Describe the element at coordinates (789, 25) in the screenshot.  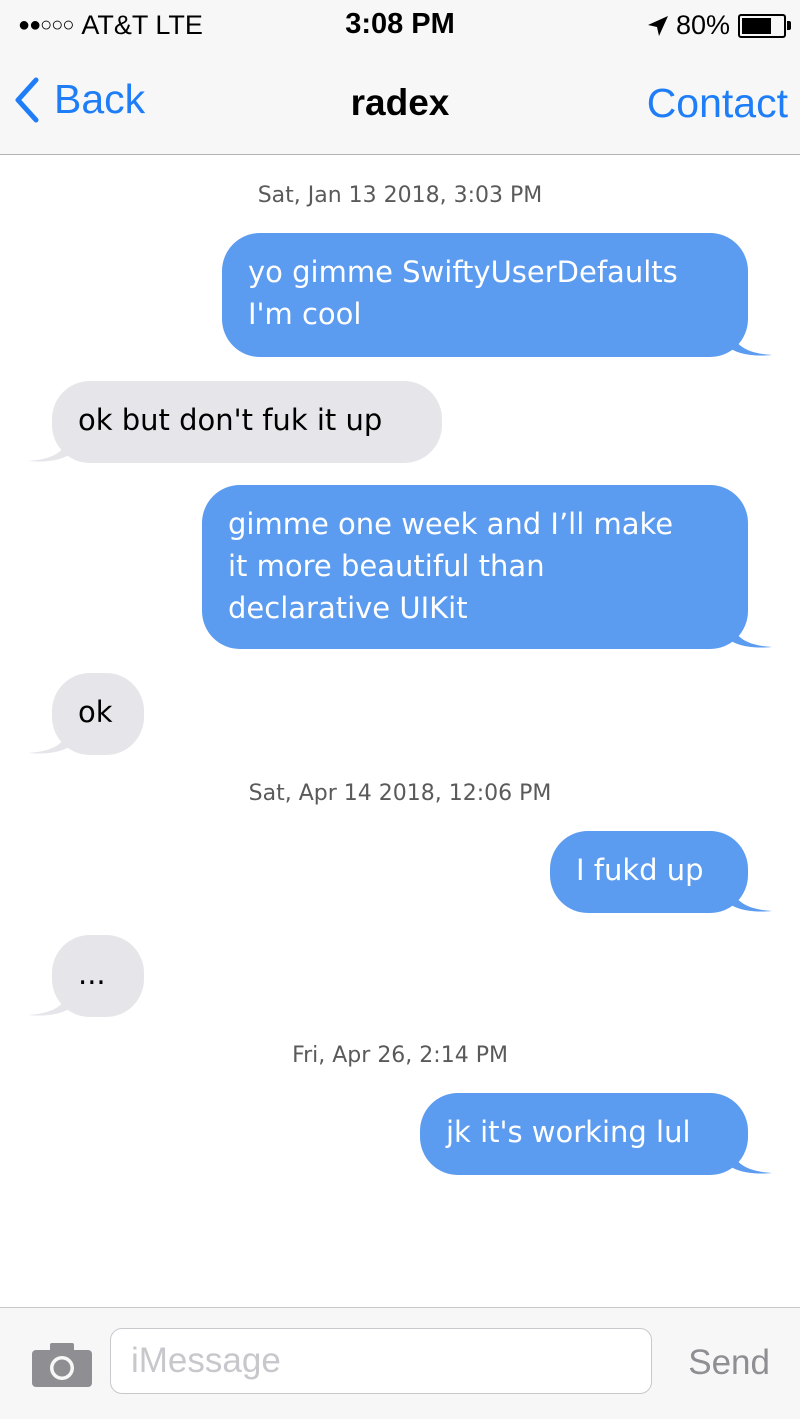
I see `battery-cap` at that location.